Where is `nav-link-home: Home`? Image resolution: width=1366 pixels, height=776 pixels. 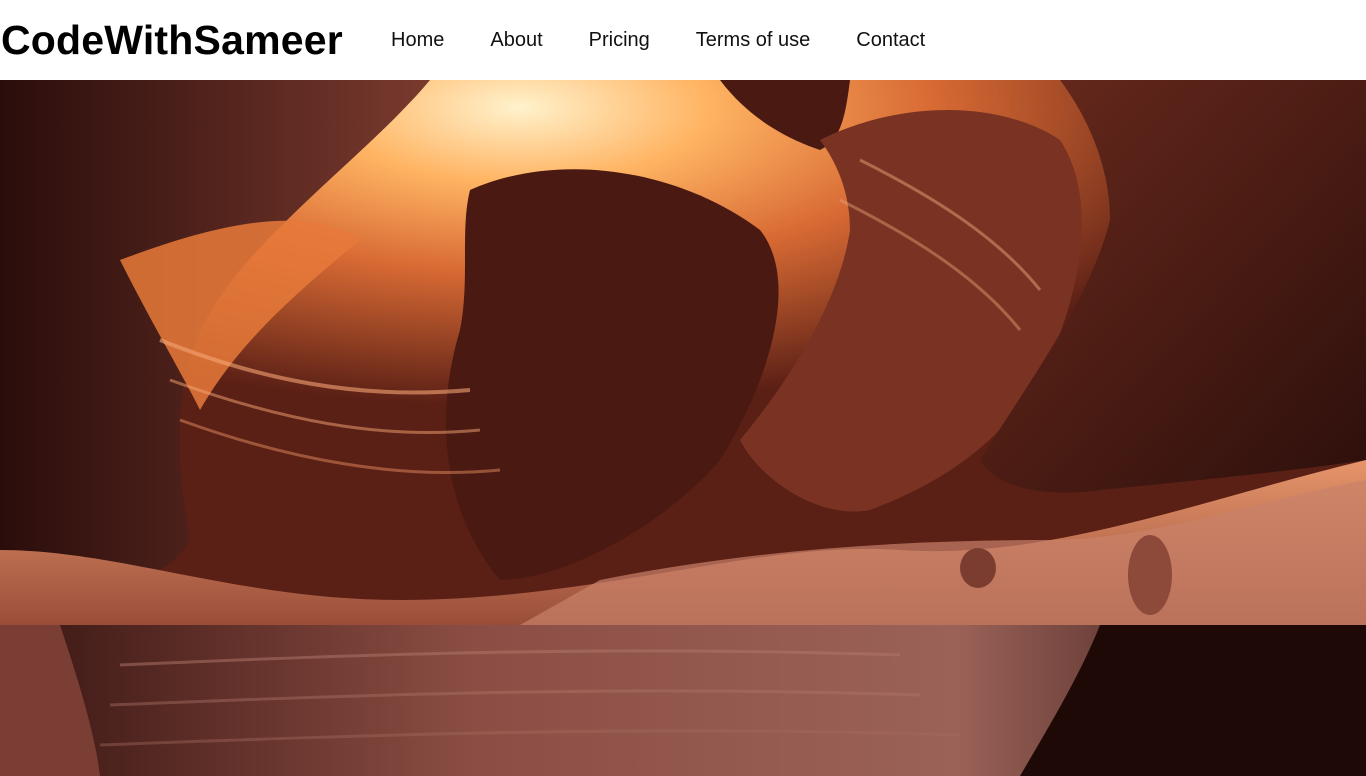
nav-link-home: Home is located at coordinates (417, 40).